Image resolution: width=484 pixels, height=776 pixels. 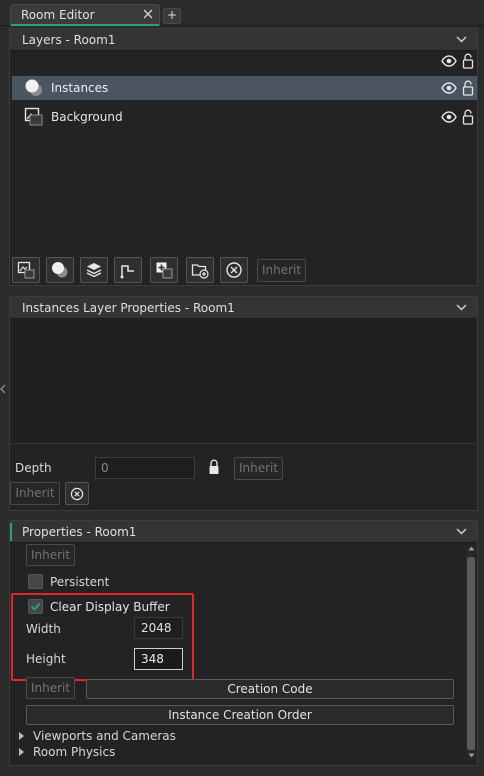 What do you see at coordinates (128, 308) in the screenshot?
I see `layer-properties-title: Instances Layer Properties - Room1` at bounding box center [128, 308].